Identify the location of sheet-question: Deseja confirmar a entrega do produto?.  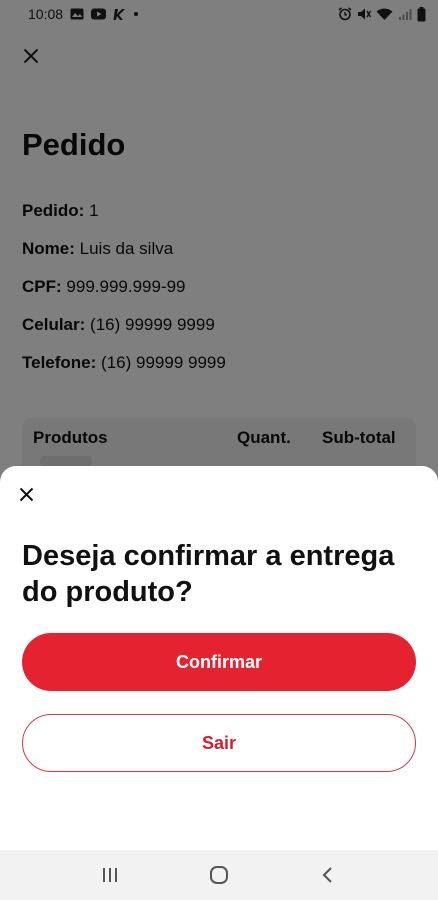
(208, 574).